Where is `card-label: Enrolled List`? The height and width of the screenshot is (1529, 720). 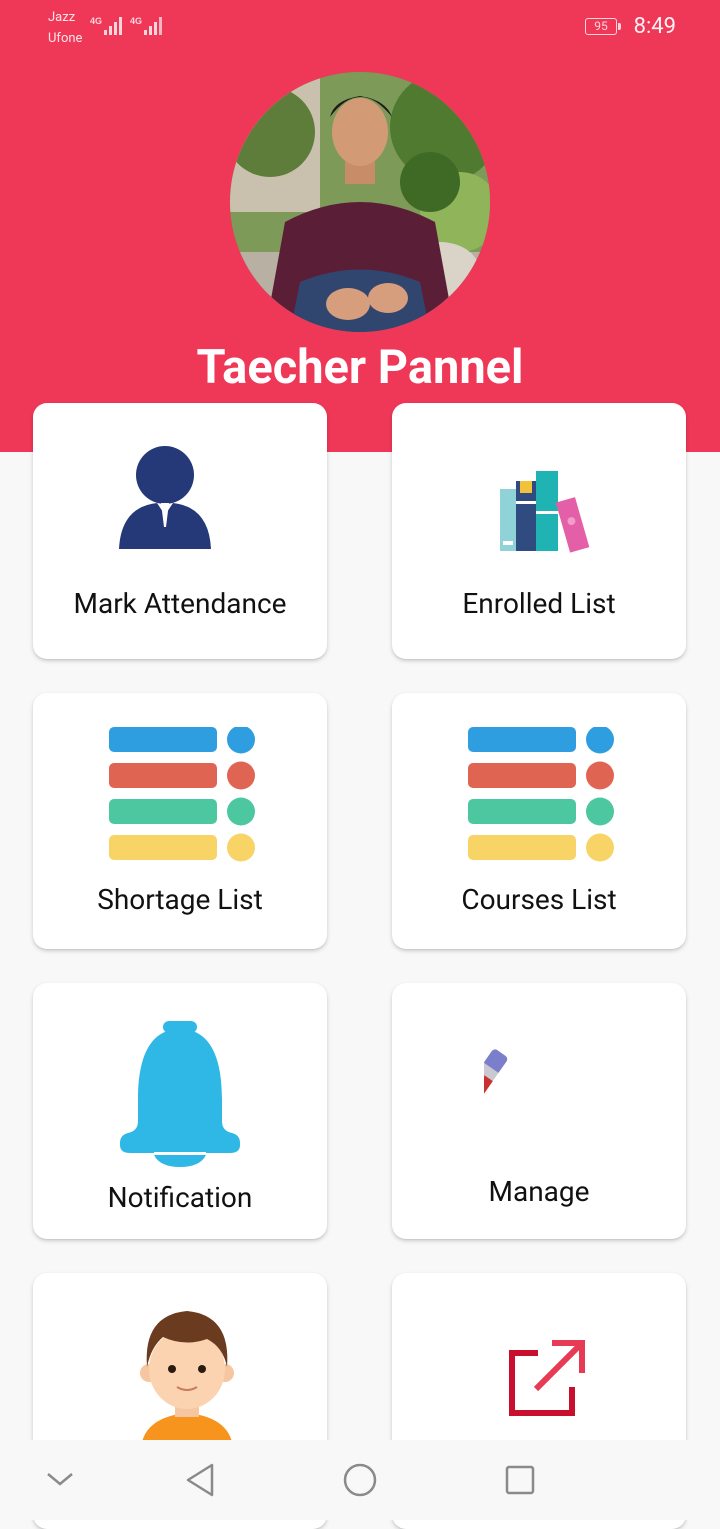
card-label: Enrolled List is located at coordinates (539, 603).